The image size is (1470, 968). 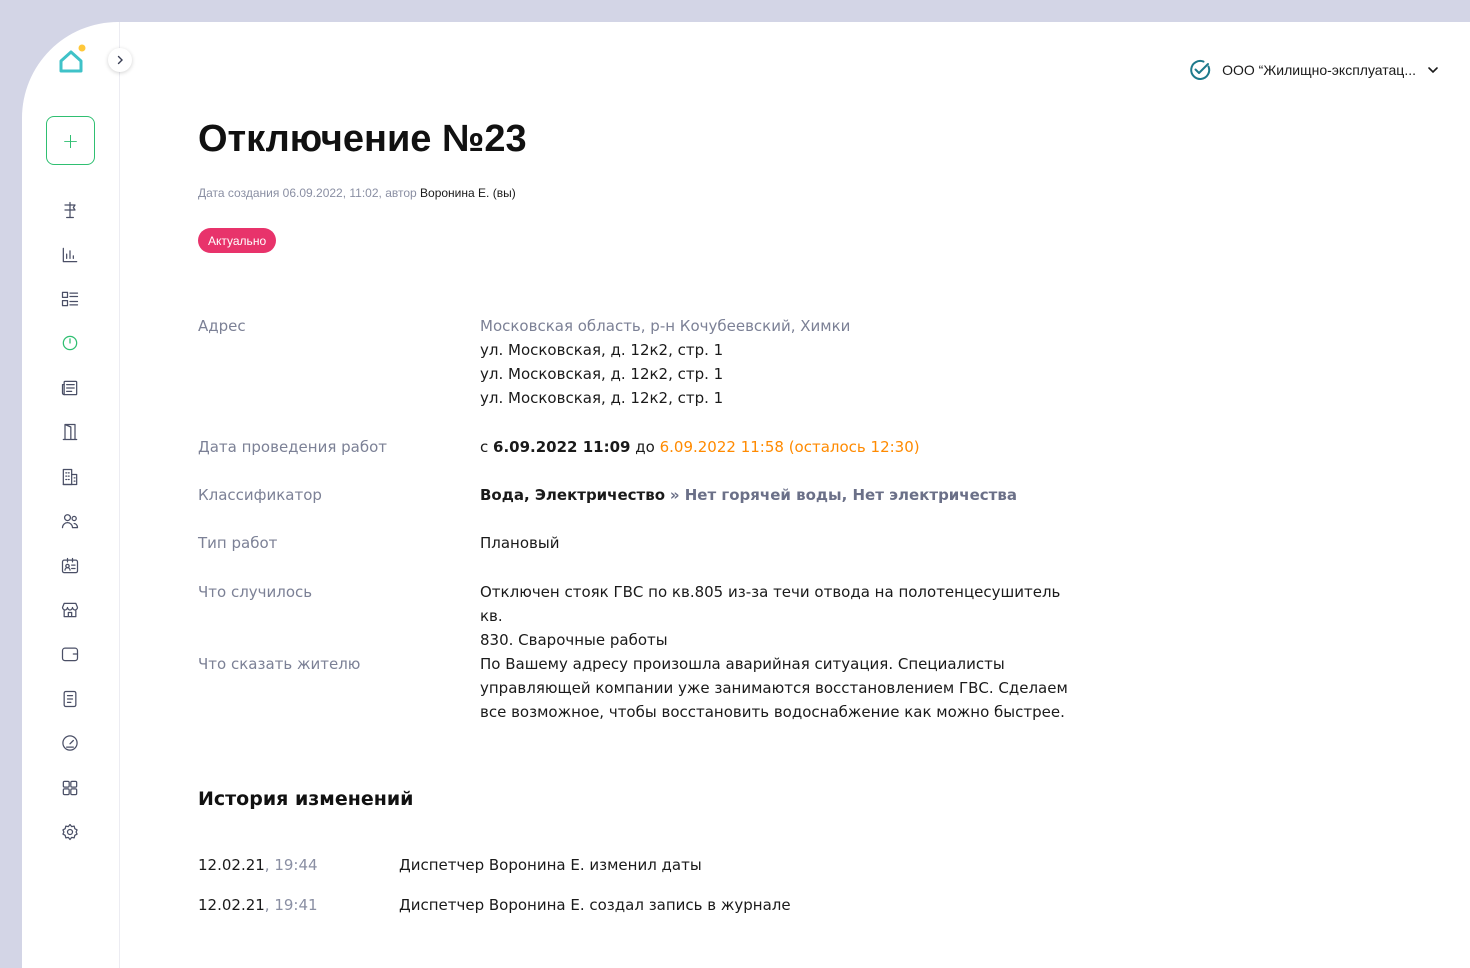 I want to click on end-date: 6.09.2022 11:58 (осталось 12:30), so click(x=789, y=447).